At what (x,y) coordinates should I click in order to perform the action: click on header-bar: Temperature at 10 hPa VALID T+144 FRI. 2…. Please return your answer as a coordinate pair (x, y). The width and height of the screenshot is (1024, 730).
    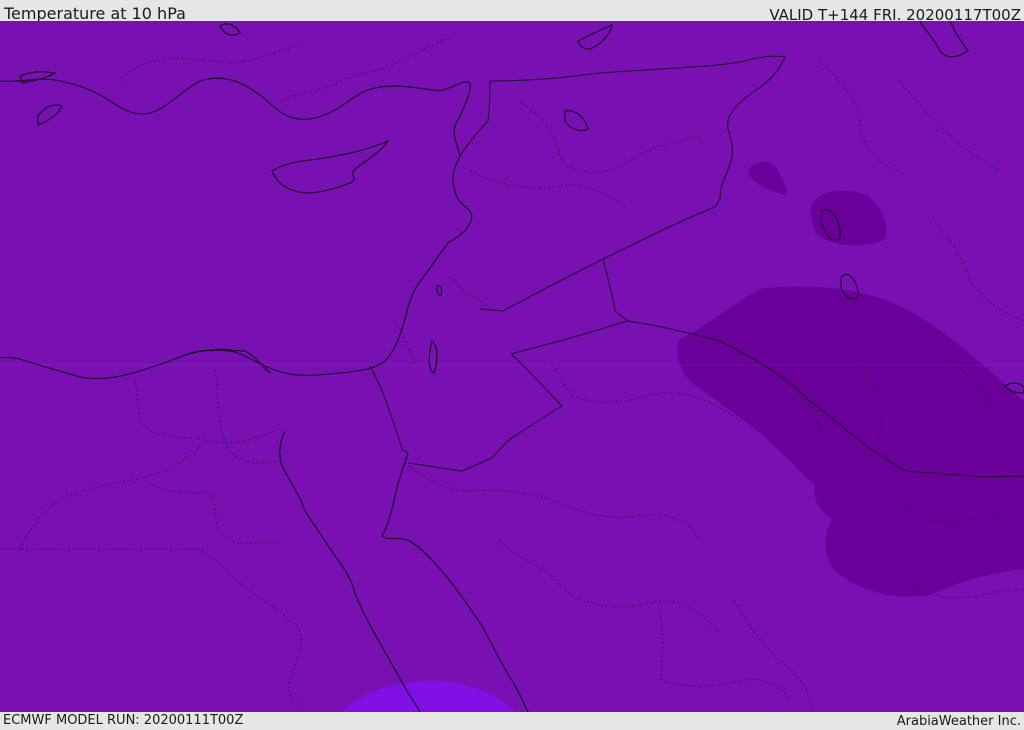
    Looking at the image, I should click on (512, 12).